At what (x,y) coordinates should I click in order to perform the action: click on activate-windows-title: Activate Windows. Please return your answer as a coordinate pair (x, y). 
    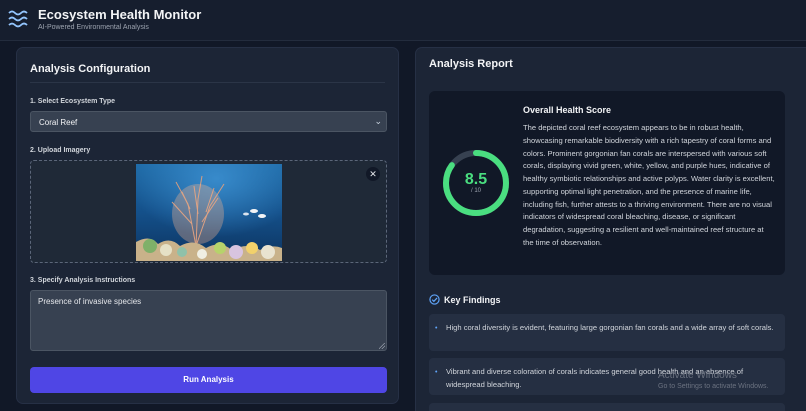
    Looking at the image, I should click on (697, 375).